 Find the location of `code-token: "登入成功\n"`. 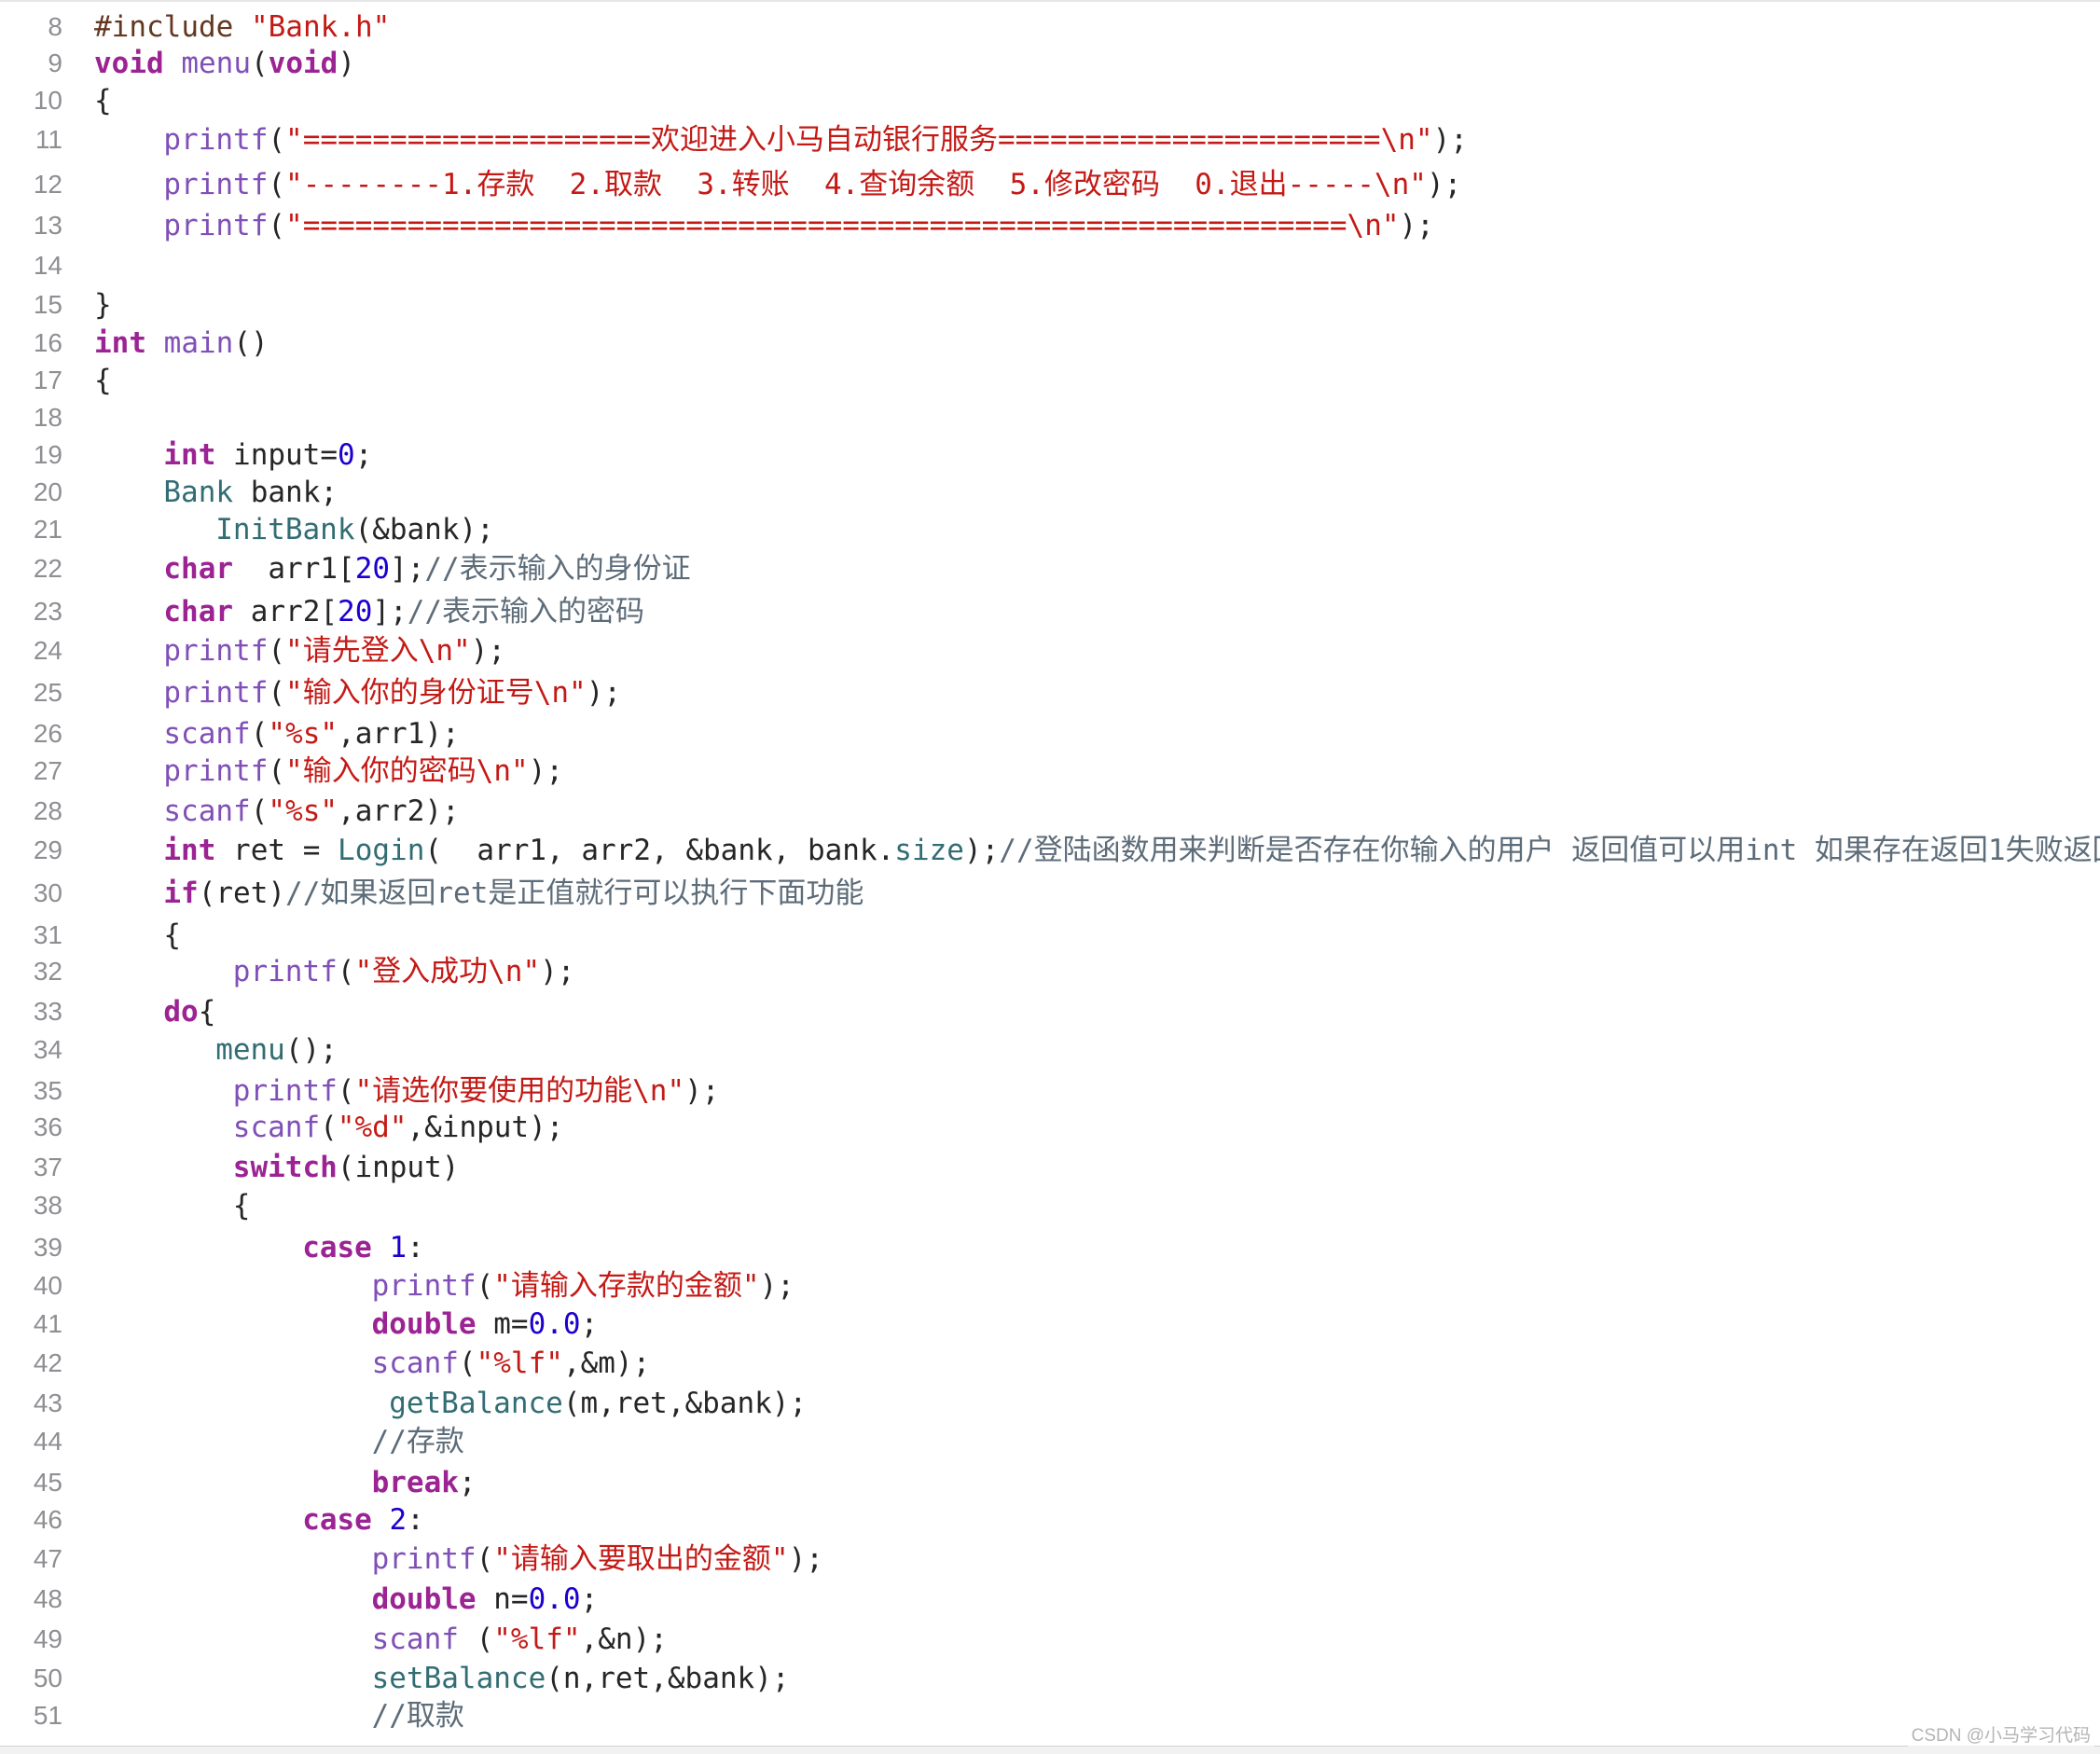

code-token: "登入成功\n" is located at coordinates (447, 971).